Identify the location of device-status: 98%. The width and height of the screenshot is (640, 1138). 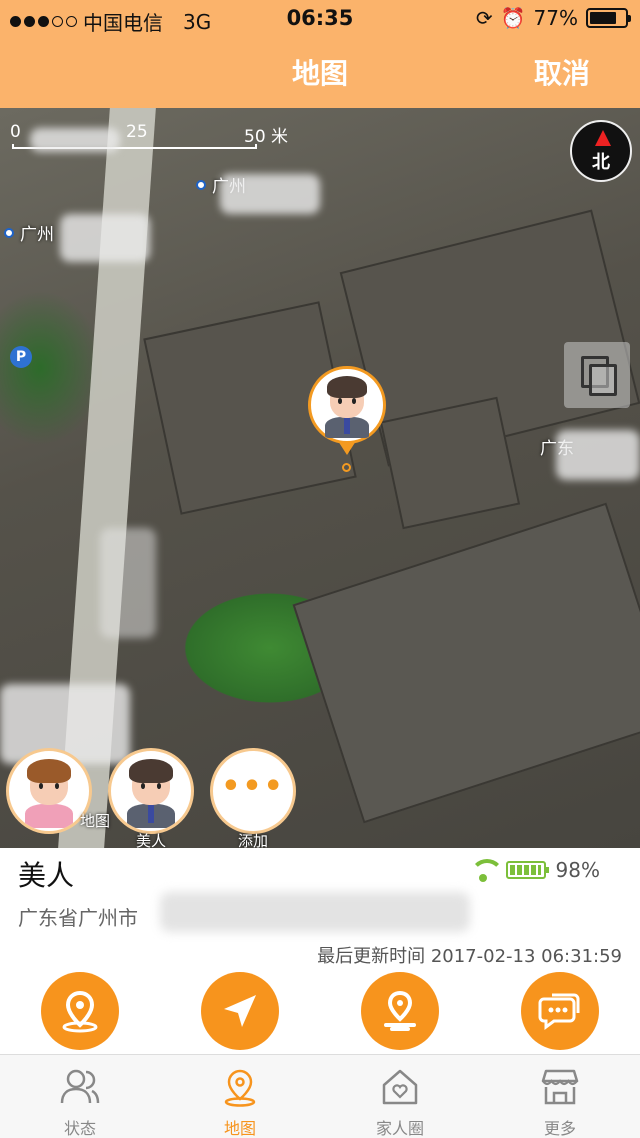
(534, 870).